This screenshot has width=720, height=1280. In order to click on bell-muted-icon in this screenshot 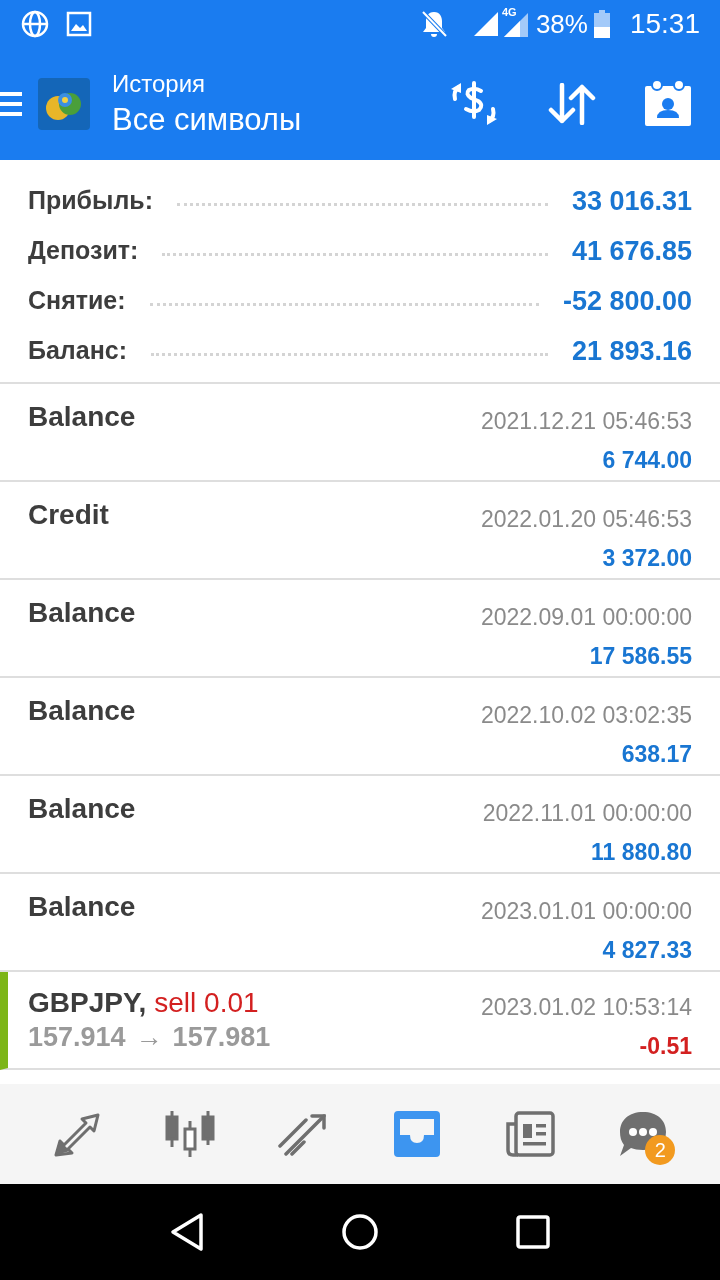, I will do `click(433, 24)`.